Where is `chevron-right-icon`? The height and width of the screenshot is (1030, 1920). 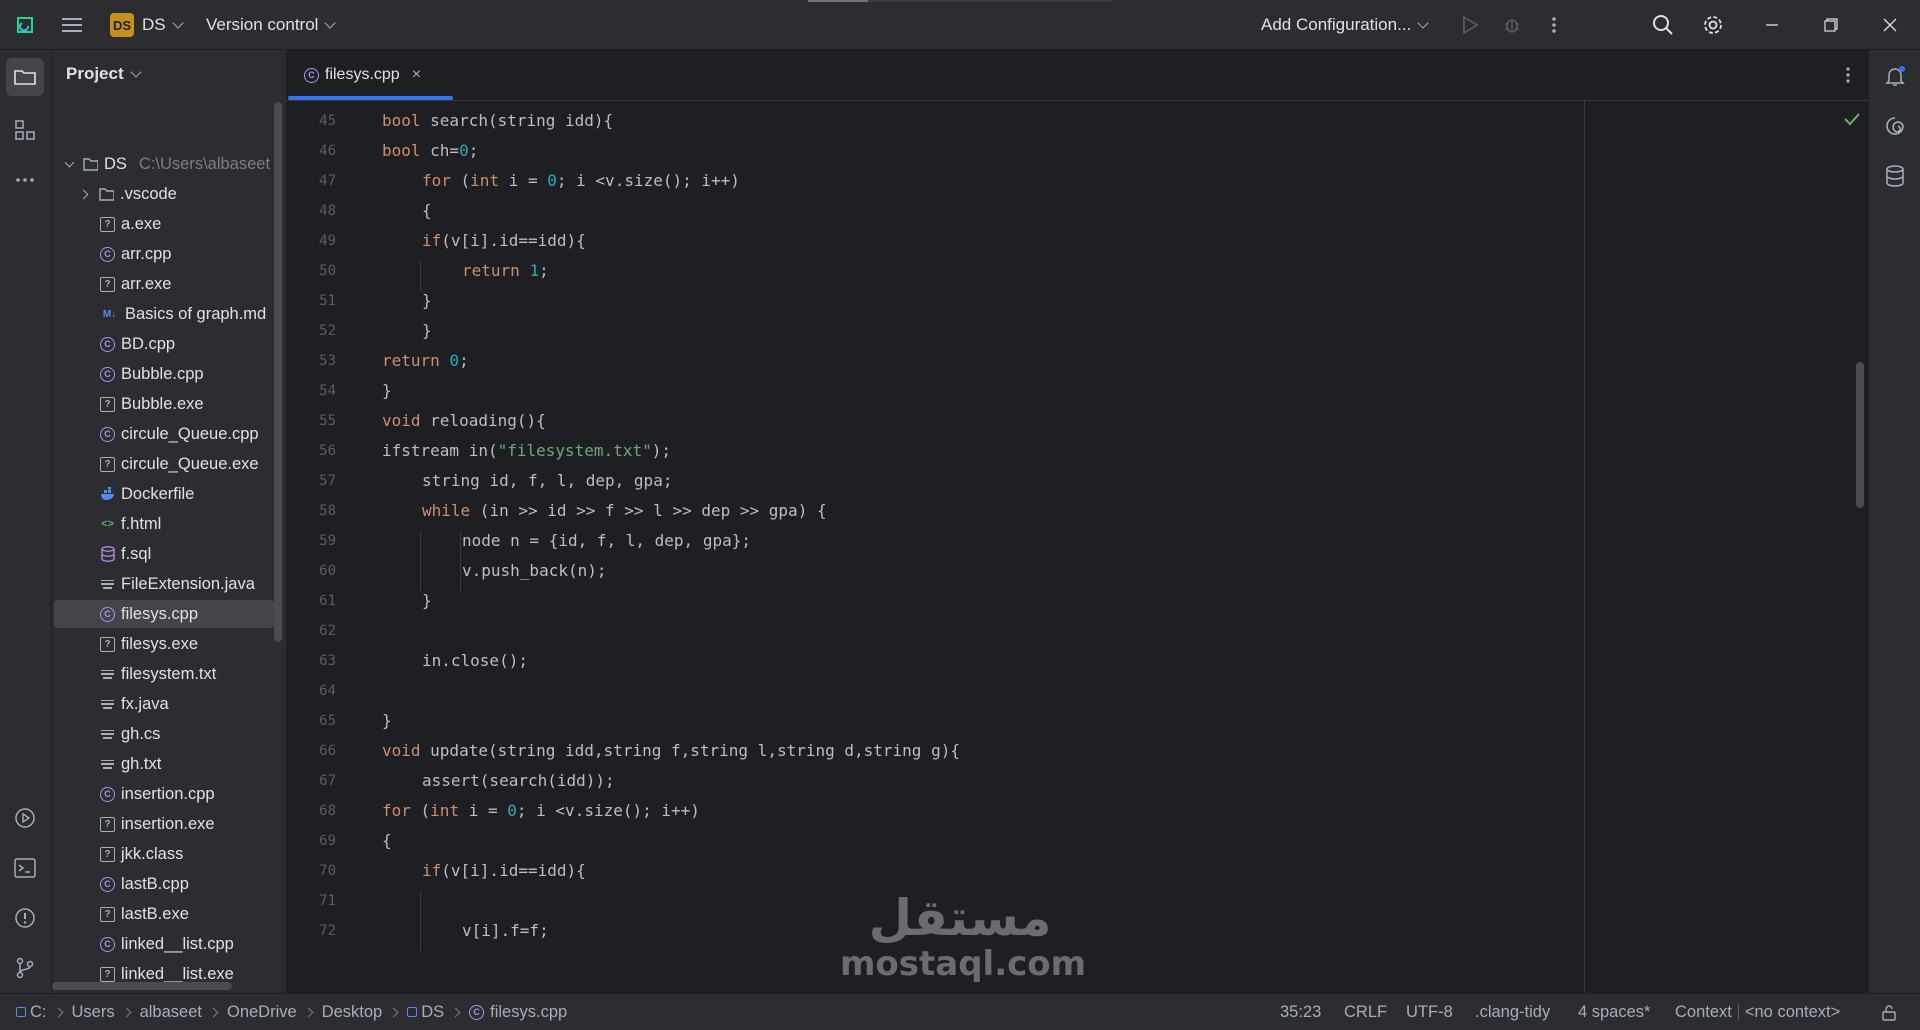
chevron-right-icon is located at coordinates (83, 194).